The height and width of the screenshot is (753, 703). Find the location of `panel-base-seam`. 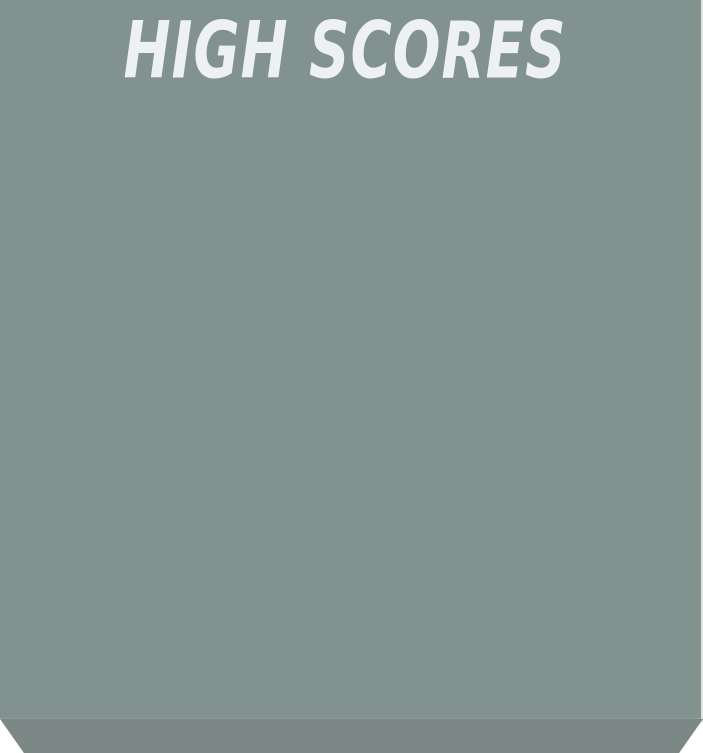

panel-base-seam is located at coordinates (350, 718).